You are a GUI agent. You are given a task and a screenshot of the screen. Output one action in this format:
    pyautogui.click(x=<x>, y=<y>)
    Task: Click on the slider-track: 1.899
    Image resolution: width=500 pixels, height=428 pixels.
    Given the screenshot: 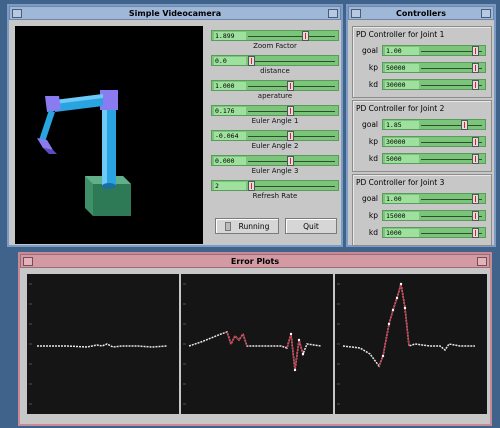 What is the action you would take?
    pyautogui.click(x=275, y=35)
    